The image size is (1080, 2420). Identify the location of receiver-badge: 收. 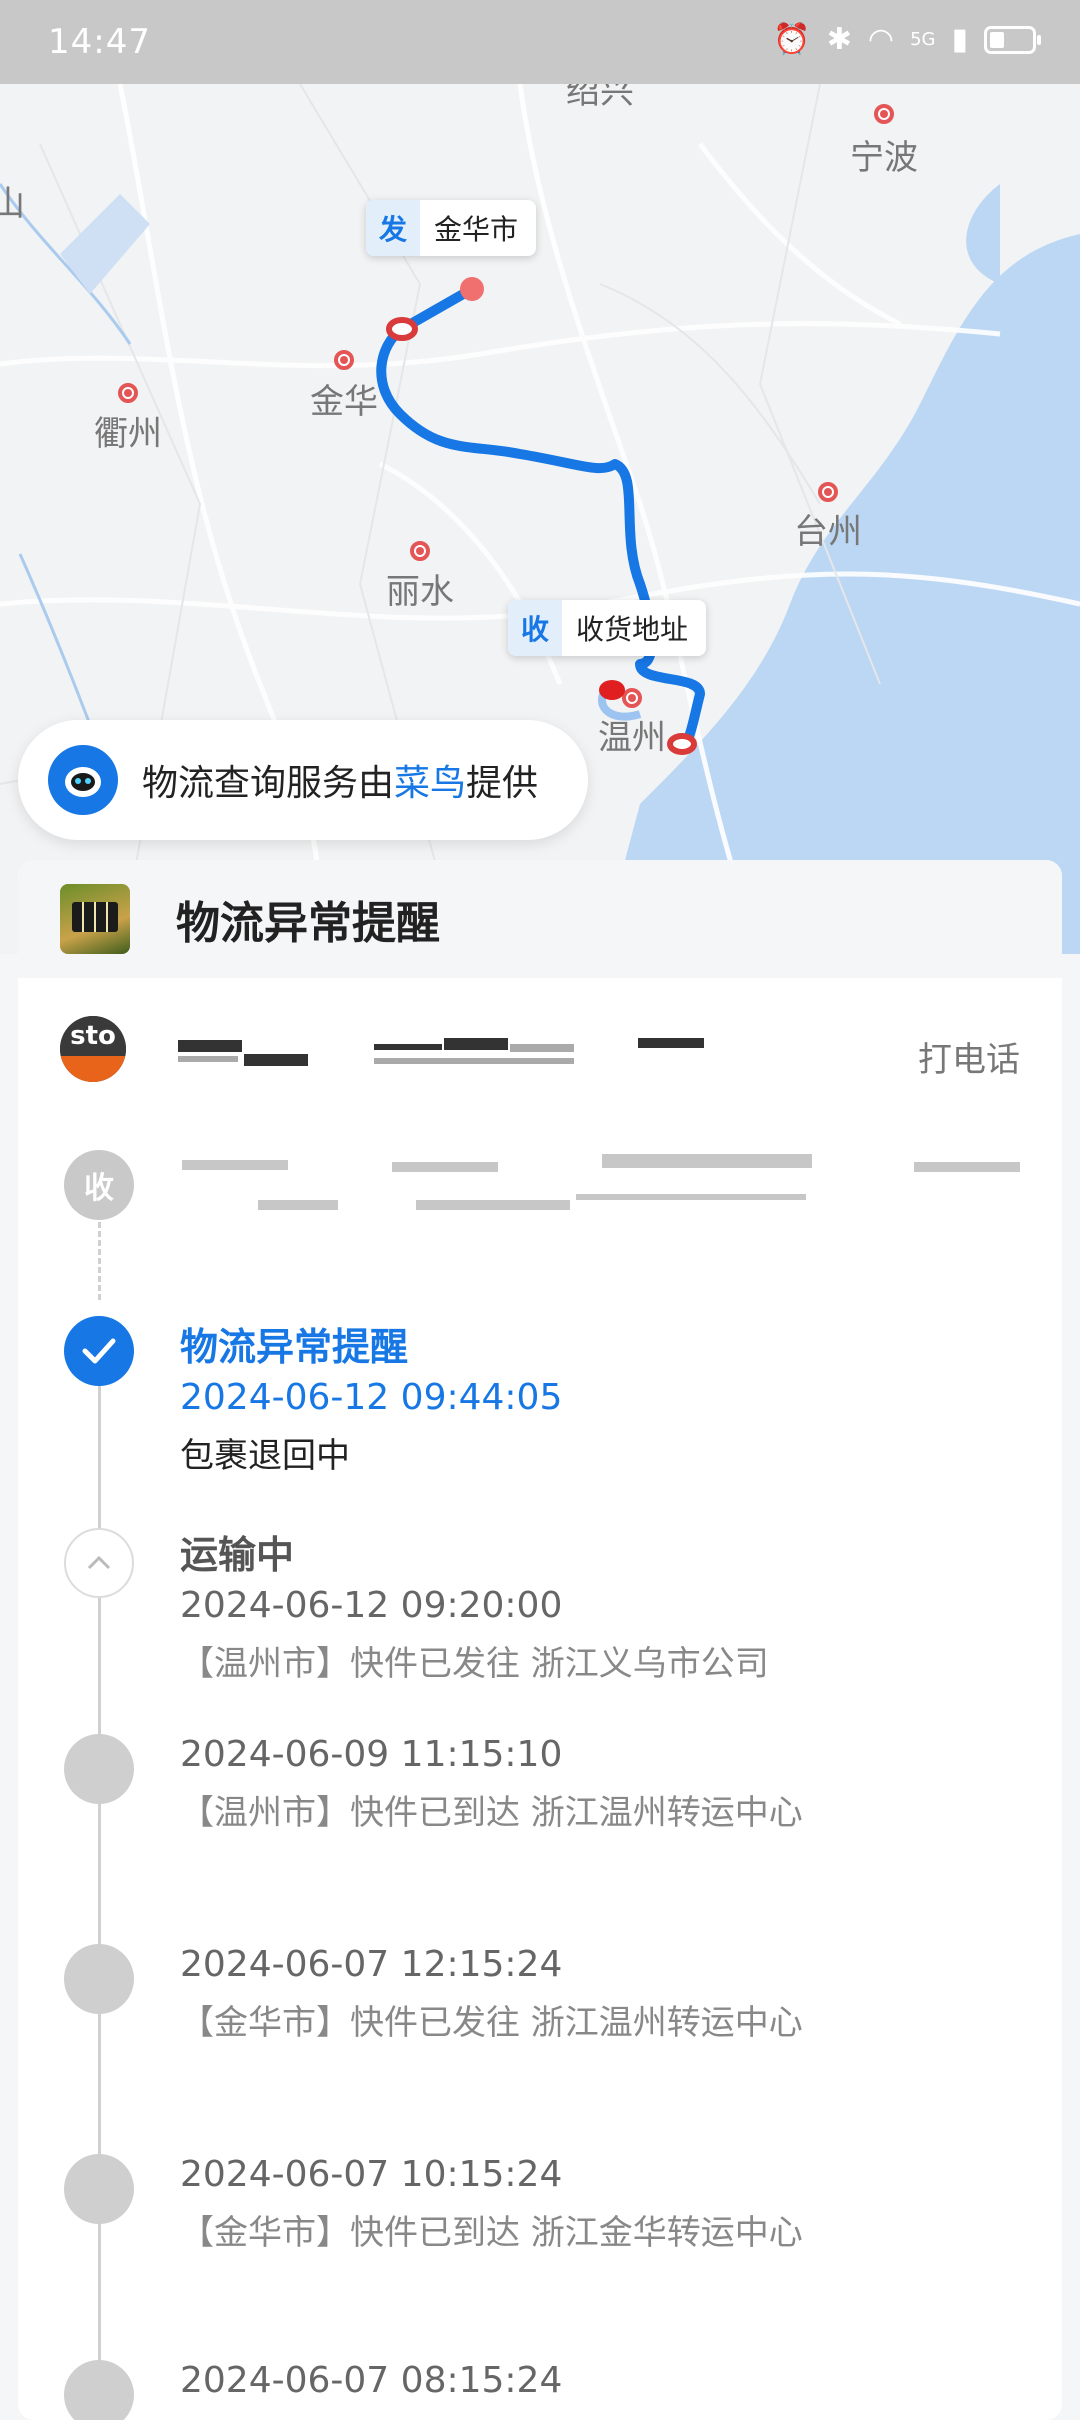
(99, 1185).